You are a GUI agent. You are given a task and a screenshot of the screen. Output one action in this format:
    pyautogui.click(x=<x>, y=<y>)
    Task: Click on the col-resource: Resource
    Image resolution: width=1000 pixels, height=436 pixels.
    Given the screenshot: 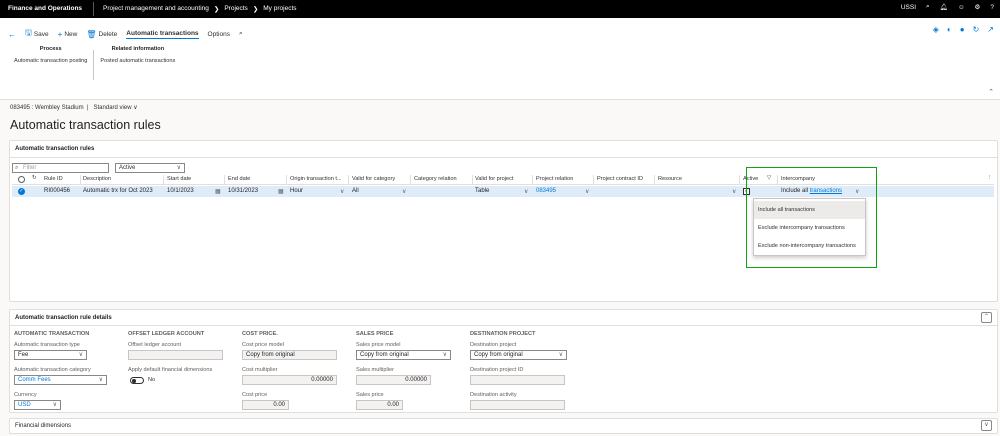 What is the action you would take?
    pyautogui.click(x=670, y=179)
    